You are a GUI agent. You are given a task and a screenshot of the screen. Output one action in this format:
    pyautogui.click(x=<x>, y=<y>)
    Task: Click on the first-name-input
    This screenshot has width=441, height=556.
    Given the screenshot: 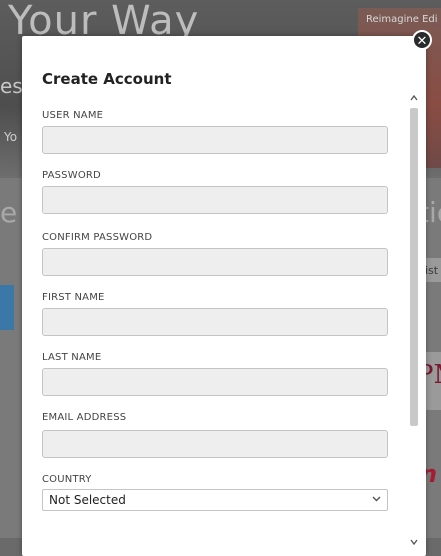 What is the action you would take?
    pyautogui.click(x=215, y=322)
    